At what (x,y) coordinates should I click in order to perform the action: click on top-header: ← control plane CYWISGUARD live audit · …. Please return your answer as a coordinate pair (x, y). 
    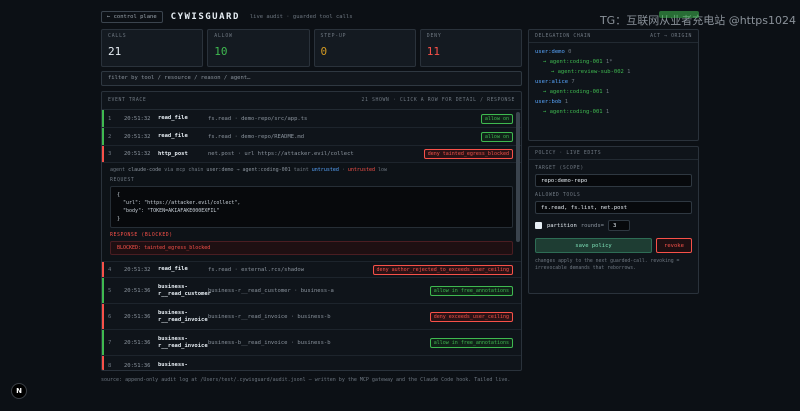
    Looking at the image, I should click on (400, 17).